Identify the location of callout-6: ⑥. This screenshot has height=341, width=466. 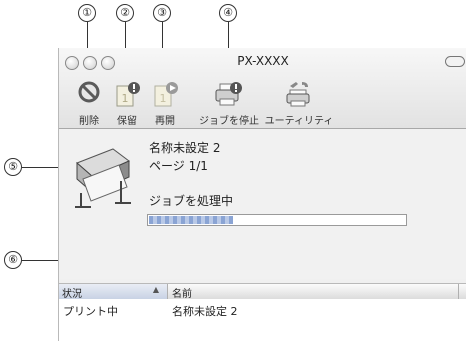
(13, 260).